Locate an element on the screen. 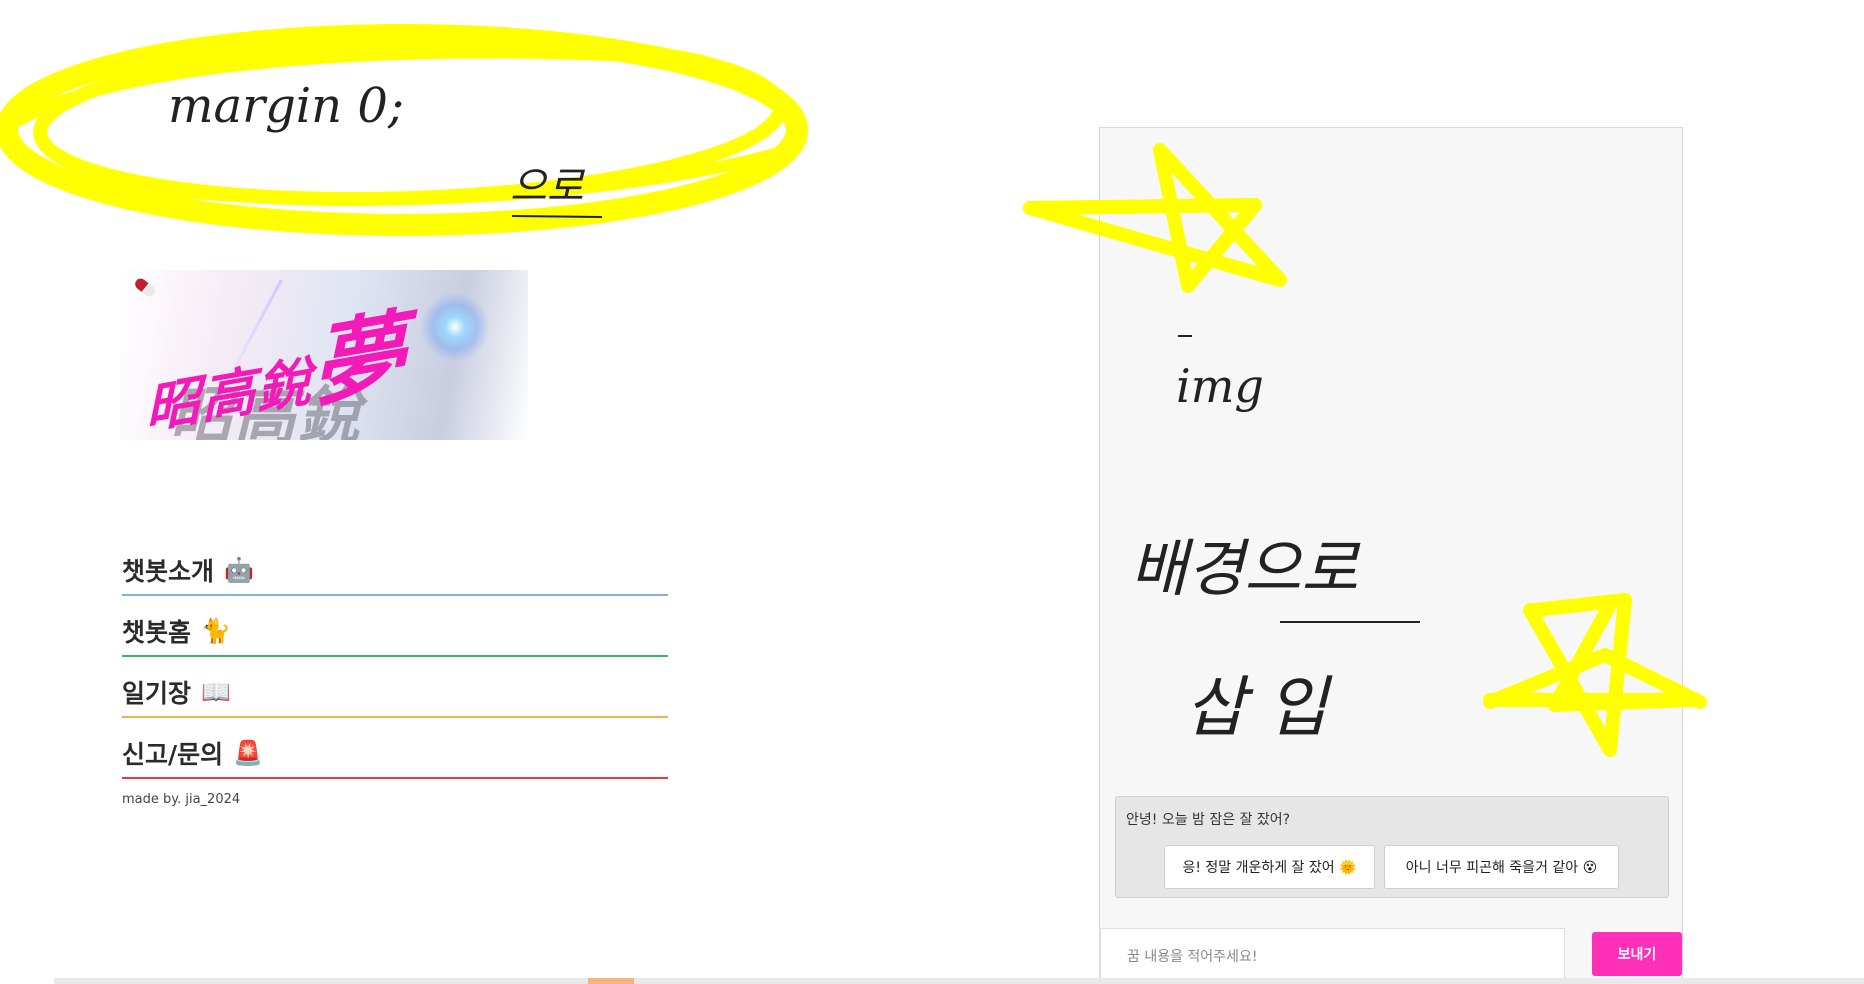  lens-flare-decoration is located at coordinates (455, 327).